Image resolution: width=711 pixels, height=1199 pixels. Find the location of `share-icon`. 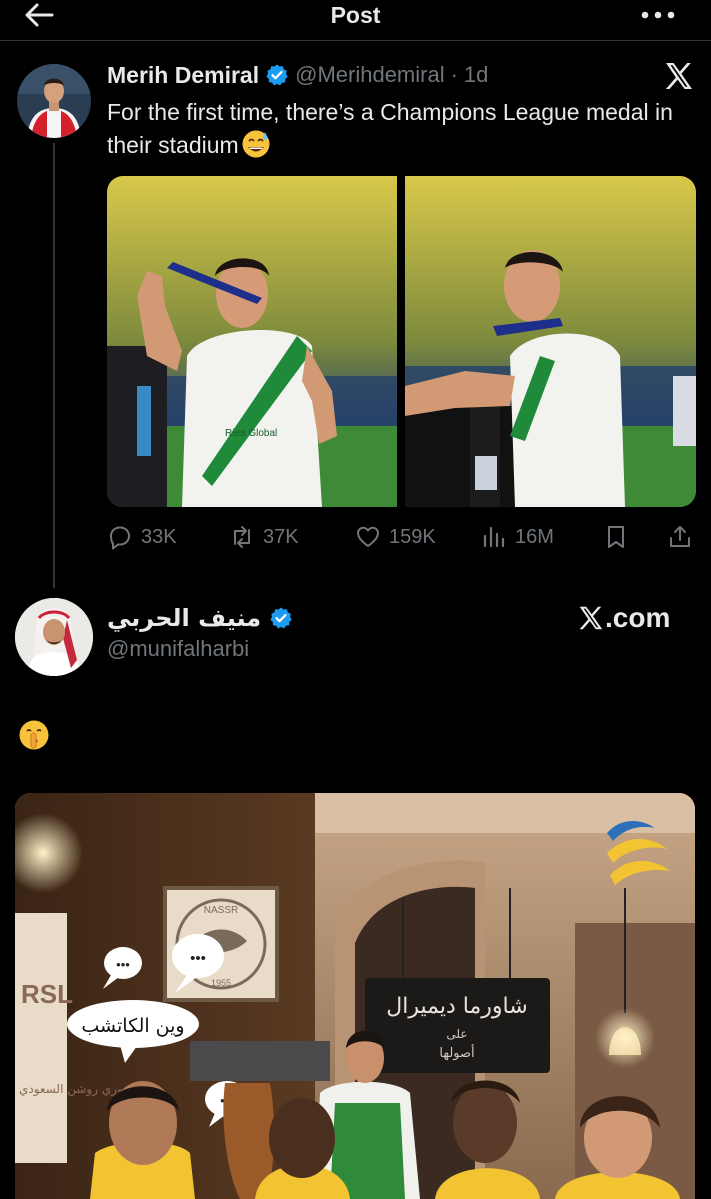

share-icon is located at coordinates (680, 537).